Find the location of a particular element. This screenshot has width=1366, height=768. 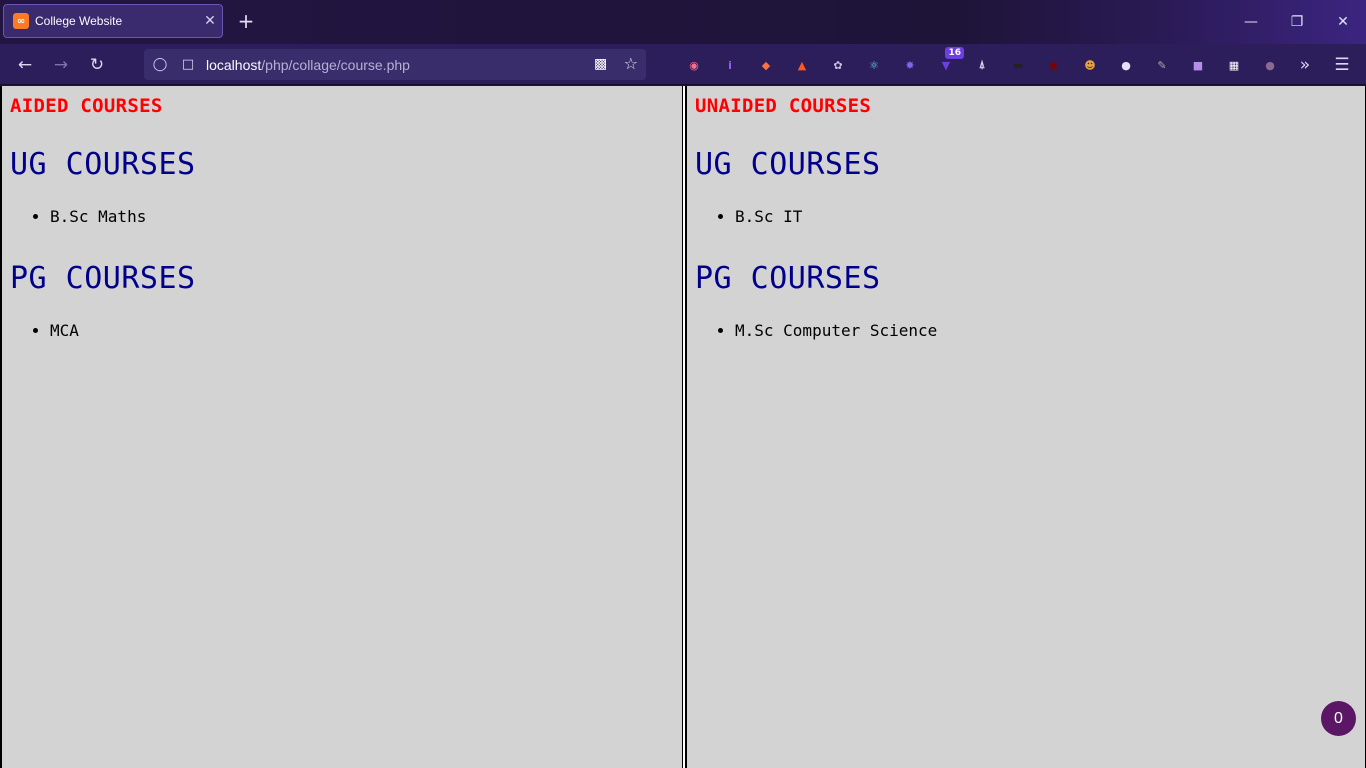

box-icon: ■ is located at coordinates (1198, 65).